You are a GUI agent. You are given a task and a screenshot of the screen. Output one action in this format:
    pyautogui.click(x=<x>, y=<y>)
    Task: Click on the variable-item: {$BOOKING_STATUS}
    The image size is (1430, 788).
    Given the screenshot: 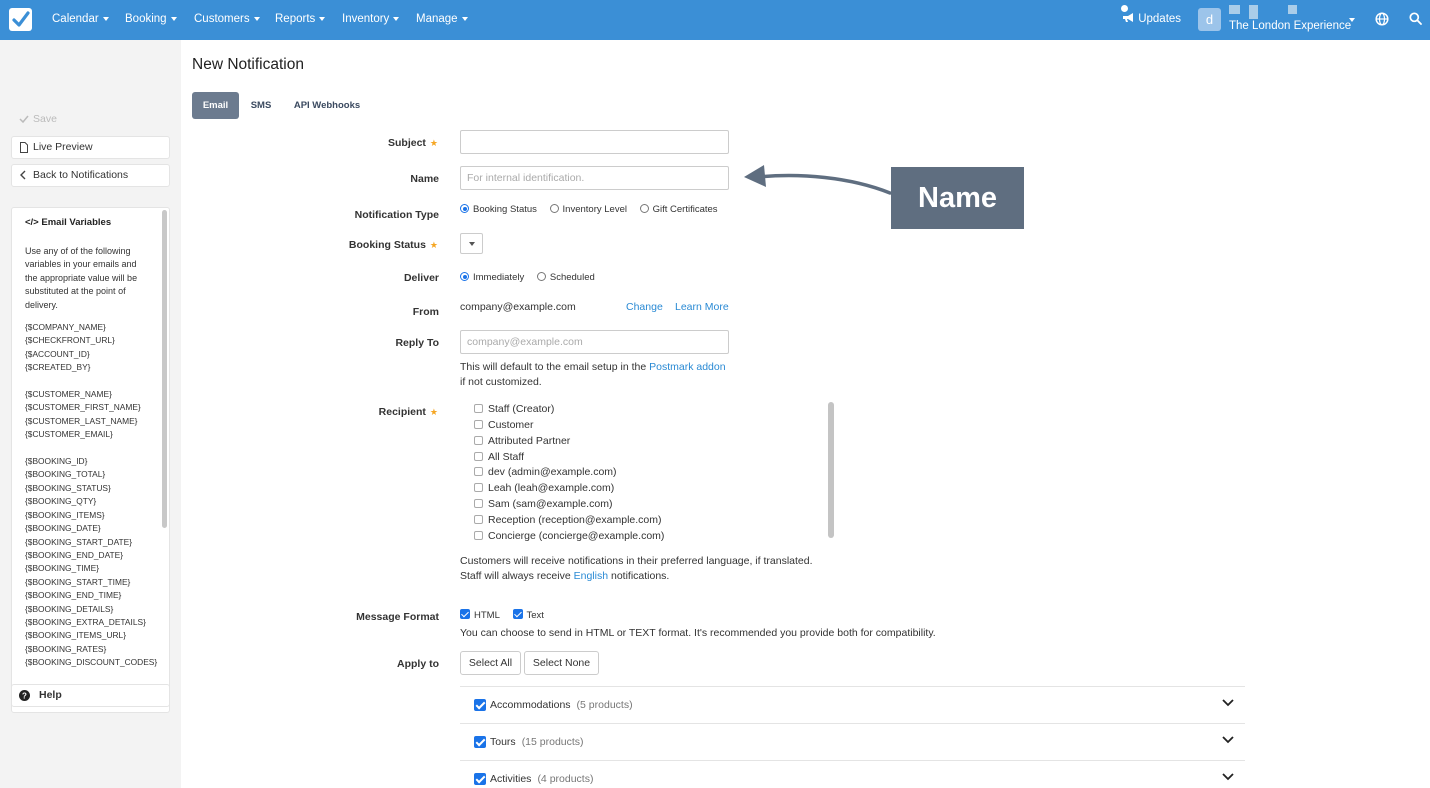 What is the action you would take?
    pyautogui.click(x=91, y=488)
    